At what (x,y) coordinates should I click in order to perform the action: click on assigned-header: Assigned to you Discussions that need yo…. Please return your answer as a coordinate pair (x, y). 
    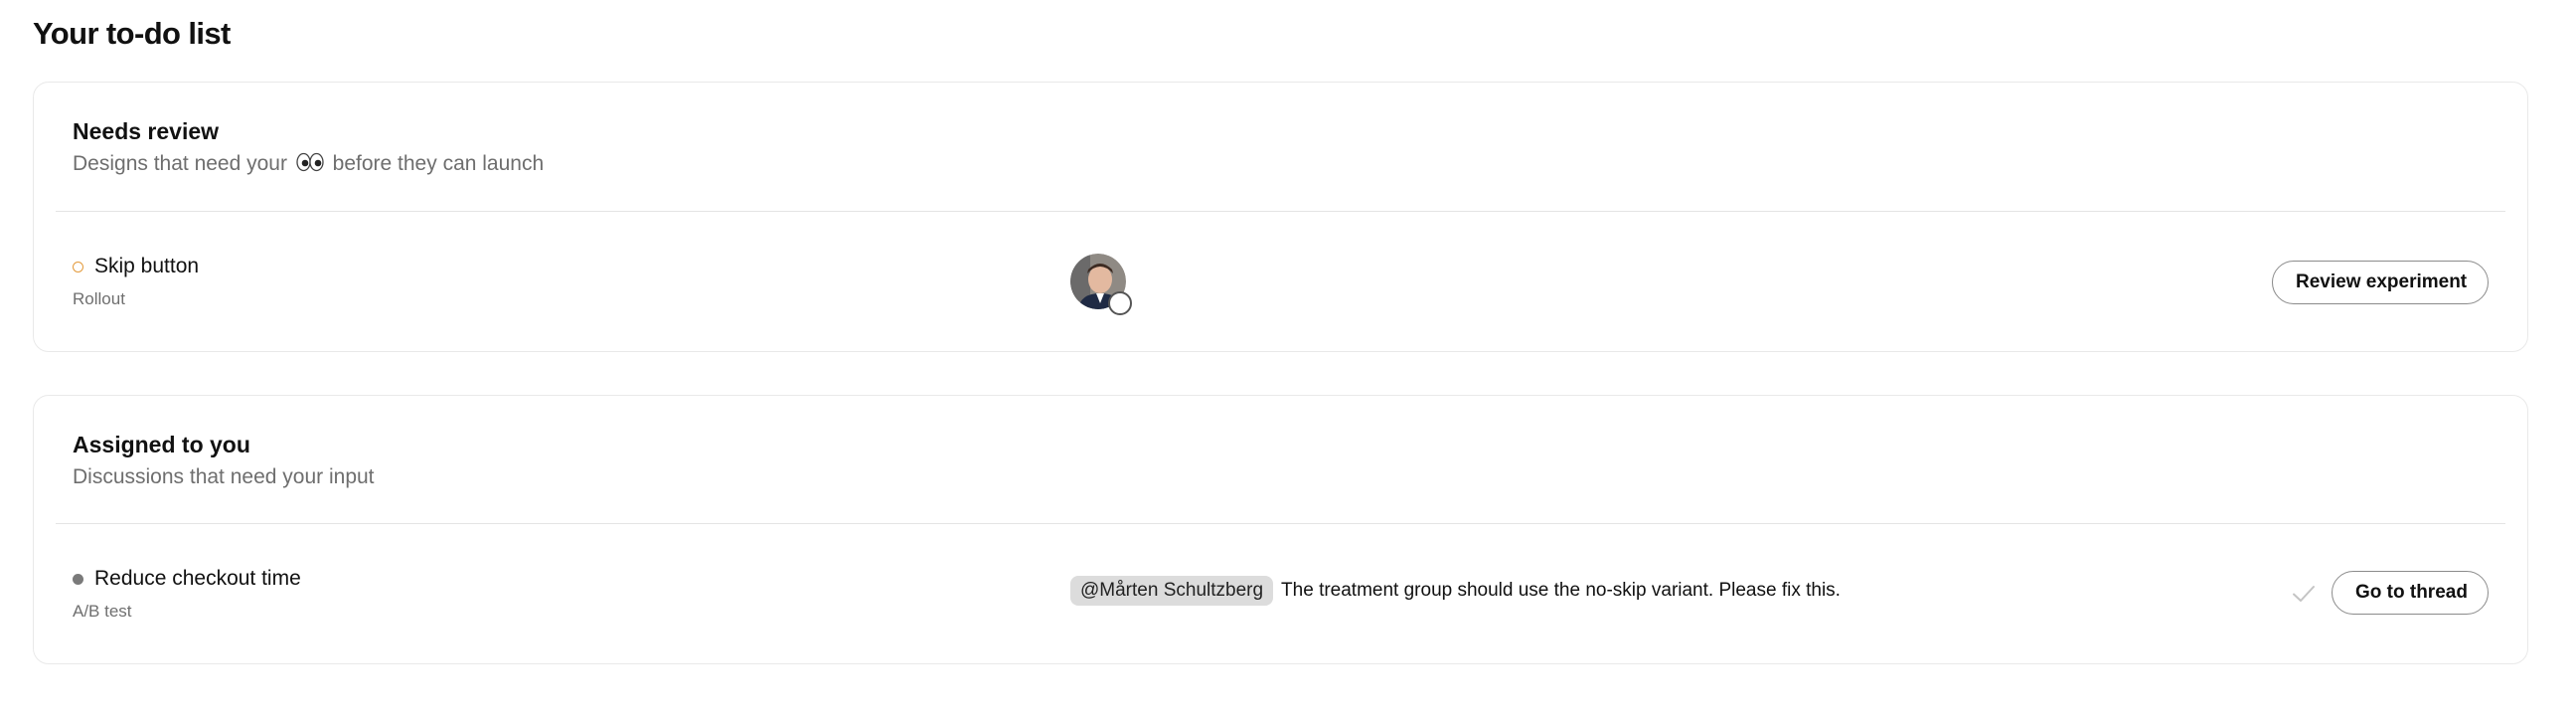
    Looking at the image, I should click on (1281, 461).